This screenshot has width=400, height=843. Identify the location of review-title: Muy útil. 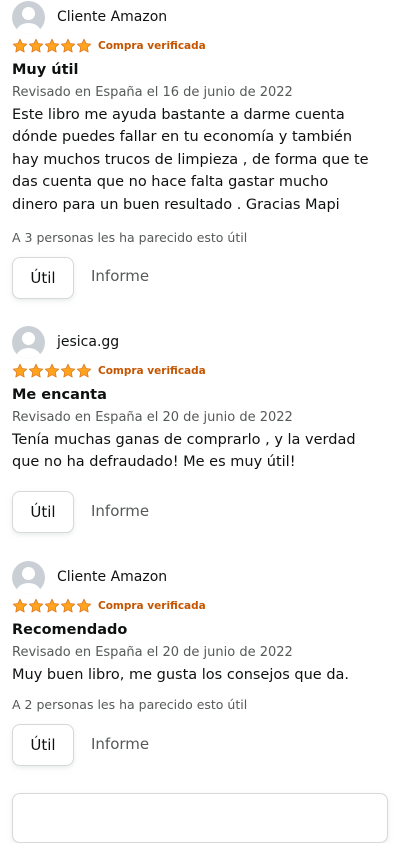
(45, 70).